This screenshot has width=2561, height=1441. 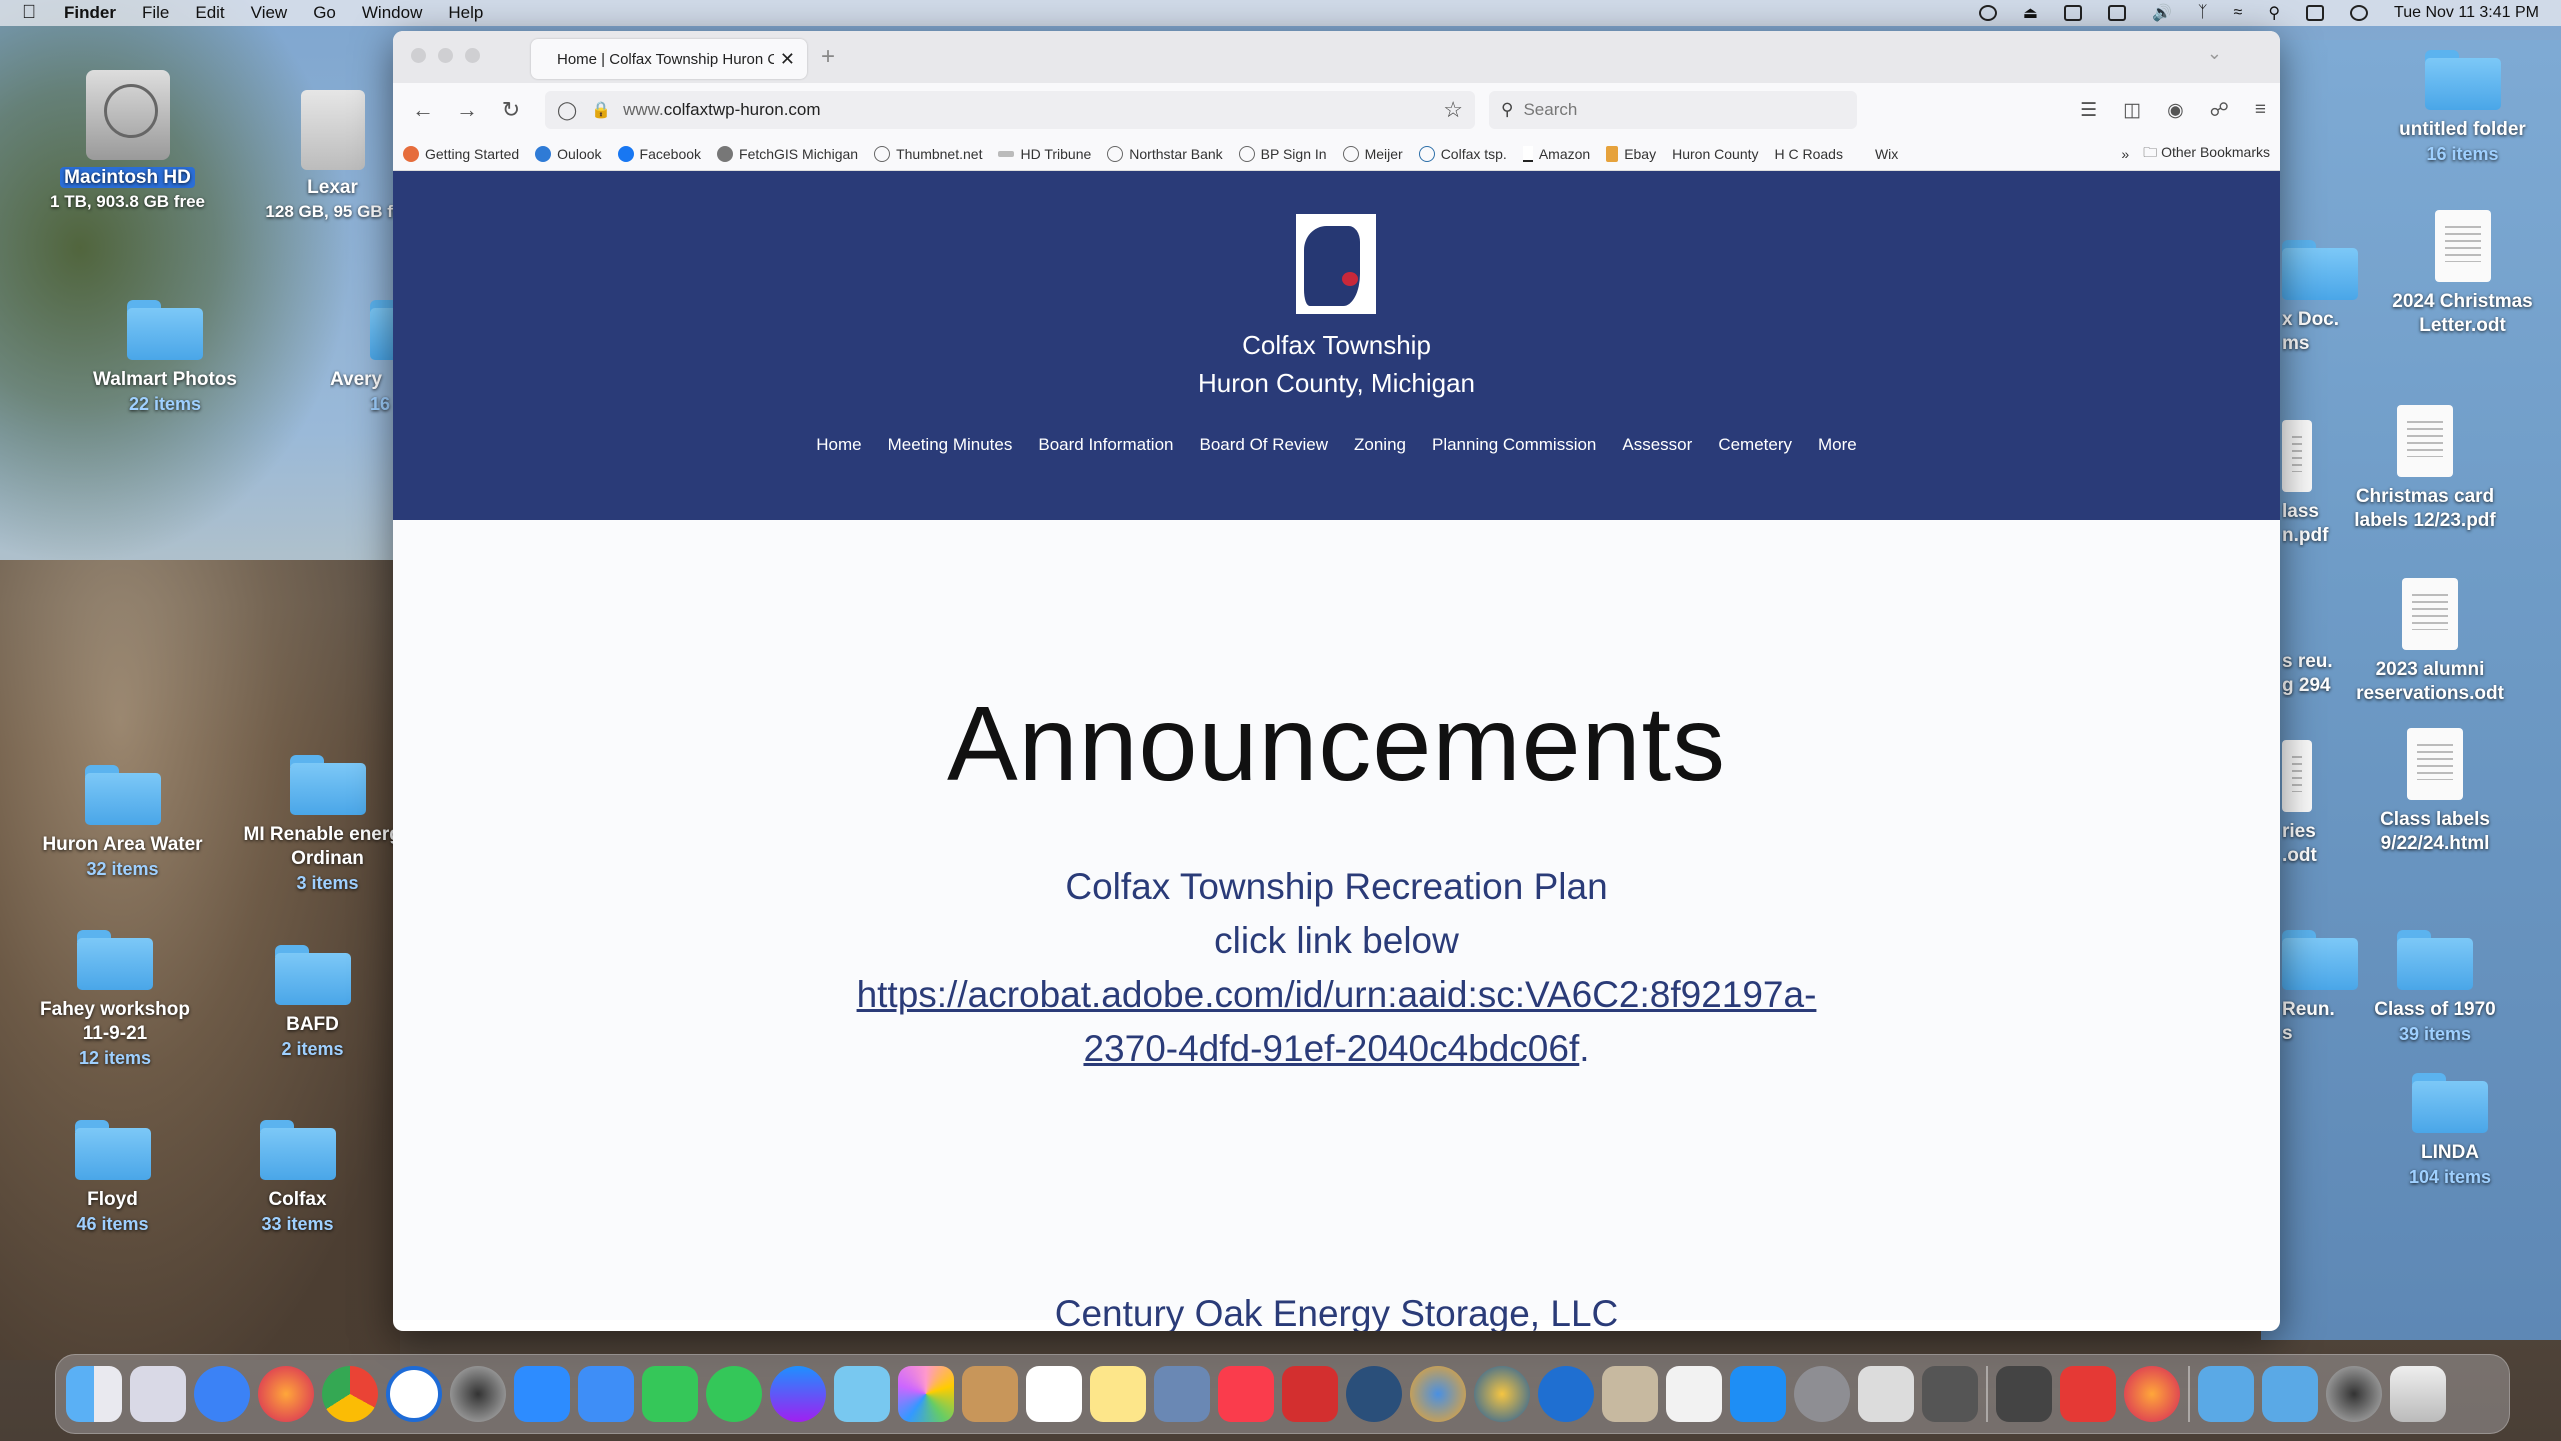 What do you see at coordinates (838, 445) in the screenshot?
I see `nav-home: Home` at bounding box center [838, 445].